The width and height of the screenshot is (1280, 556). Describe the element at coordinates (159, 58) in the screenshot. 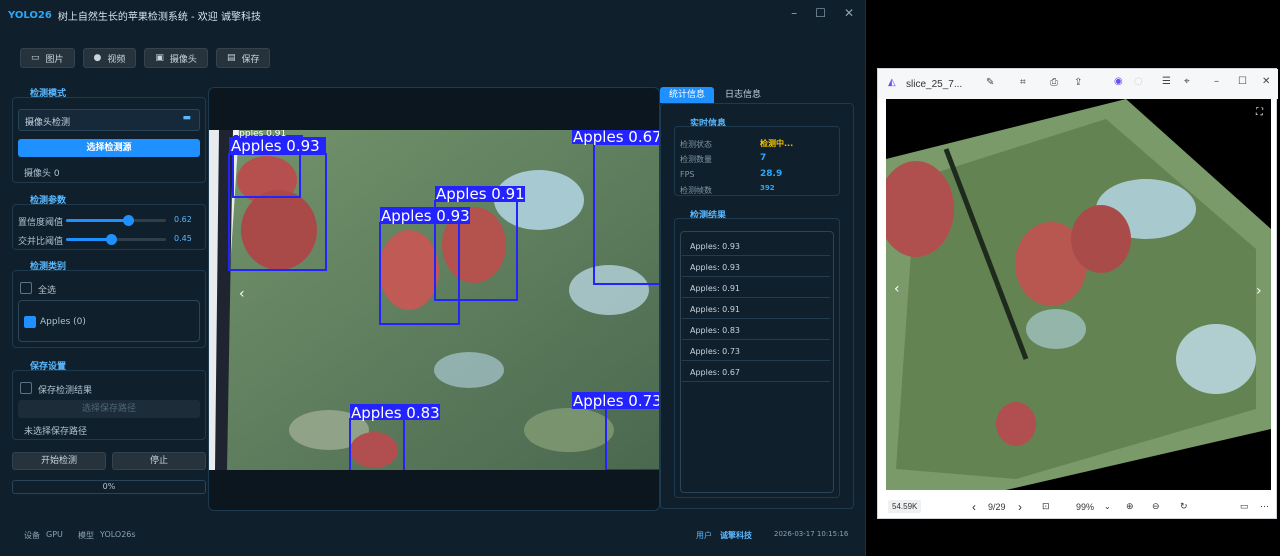

I see `camera-icon: ▣` at that location.